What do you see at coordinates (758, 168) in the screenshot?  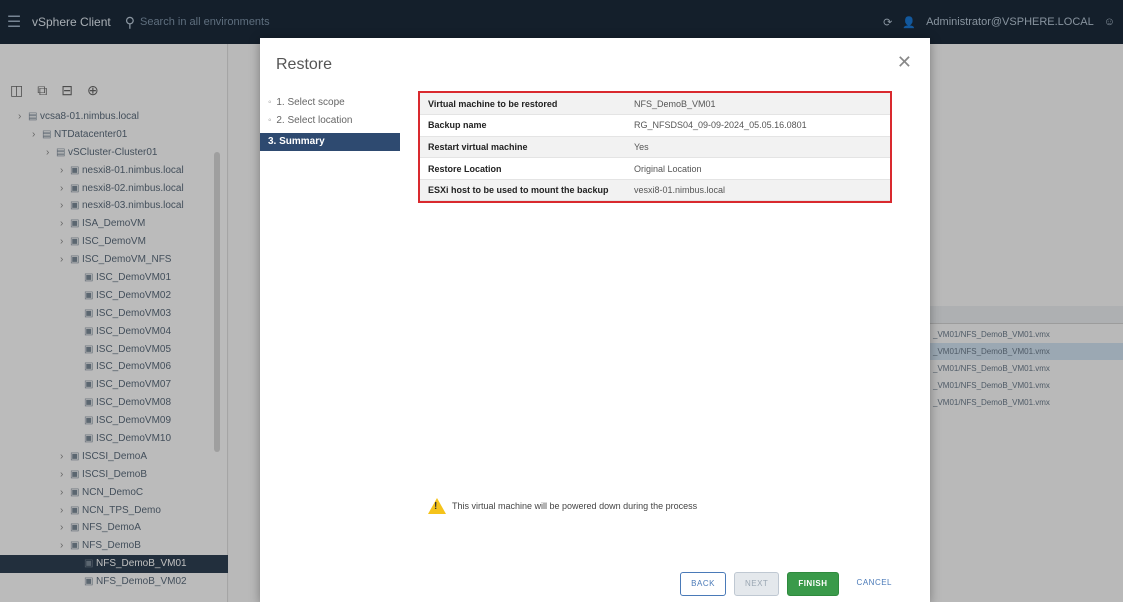 I see `summary-value: Original Location` at bounding box center [758, 168].